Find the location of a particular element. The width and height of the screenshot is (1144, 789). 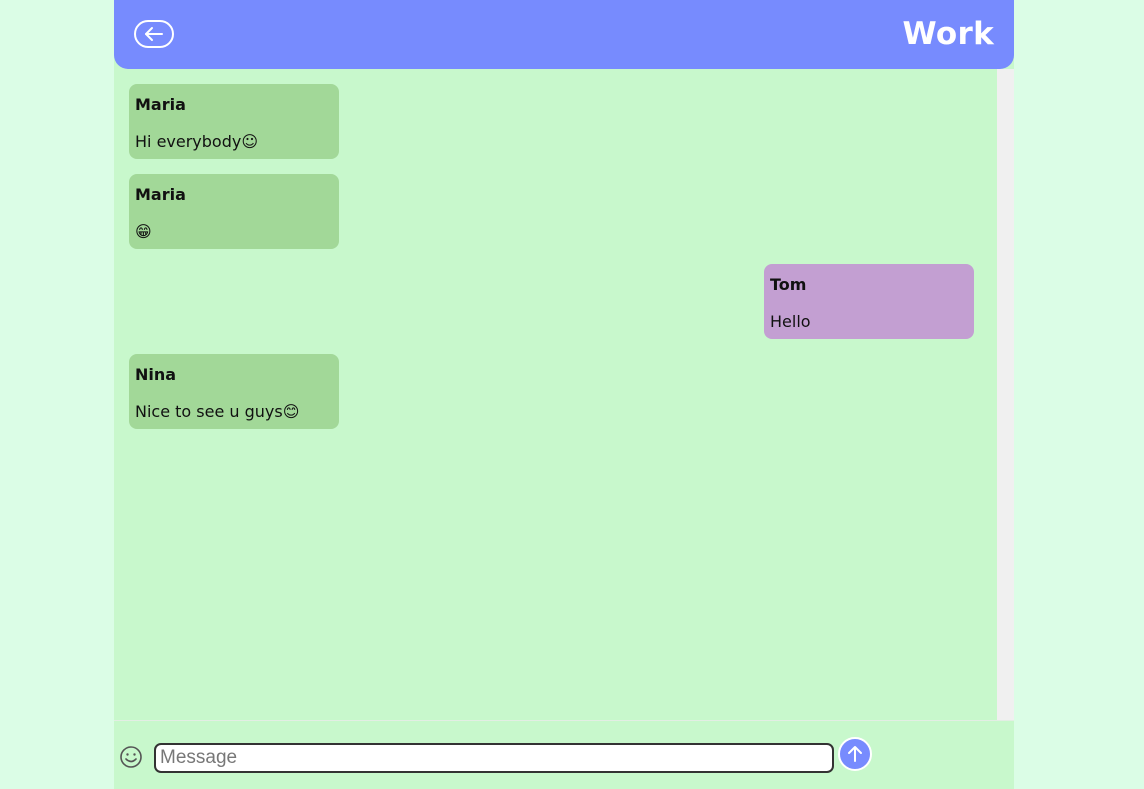

message-bubble: Maria 😁 is located at coordinates (234, 211).